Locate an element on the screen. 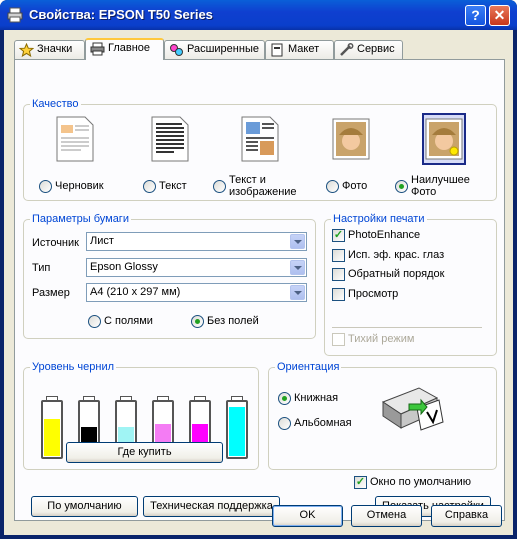  tab-advanced-label: Расширенные is located at coordinates (223, 49).